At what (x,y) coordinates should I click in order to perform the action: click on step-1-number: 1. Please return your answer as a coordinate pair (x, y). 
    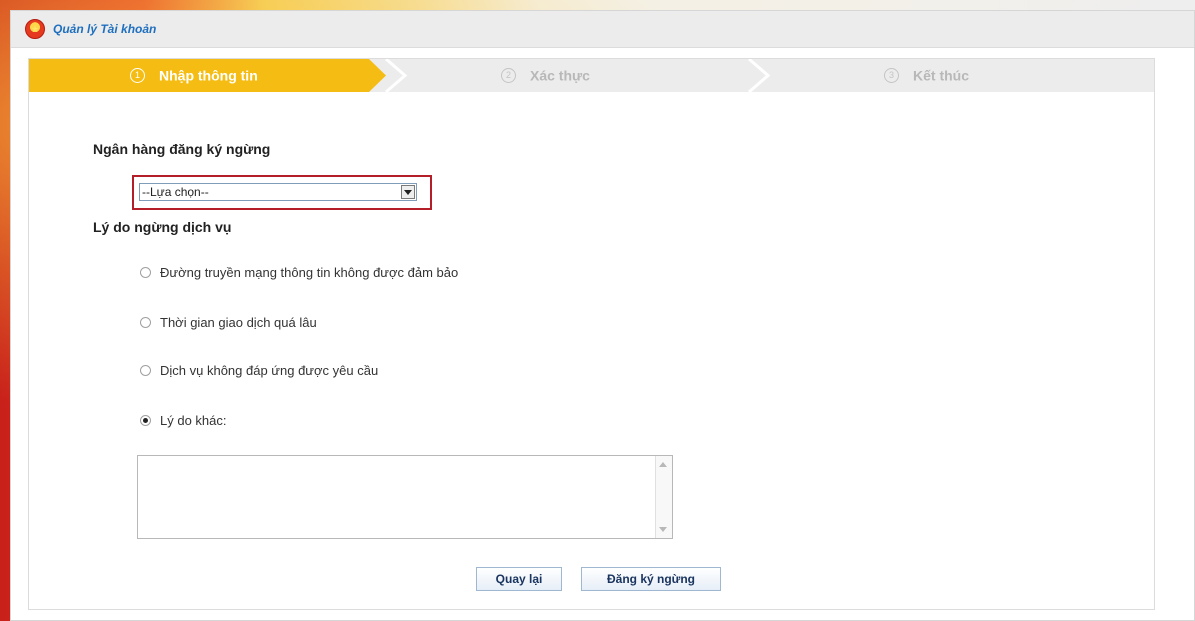
    Looking at the image, I should click on (137, 76).